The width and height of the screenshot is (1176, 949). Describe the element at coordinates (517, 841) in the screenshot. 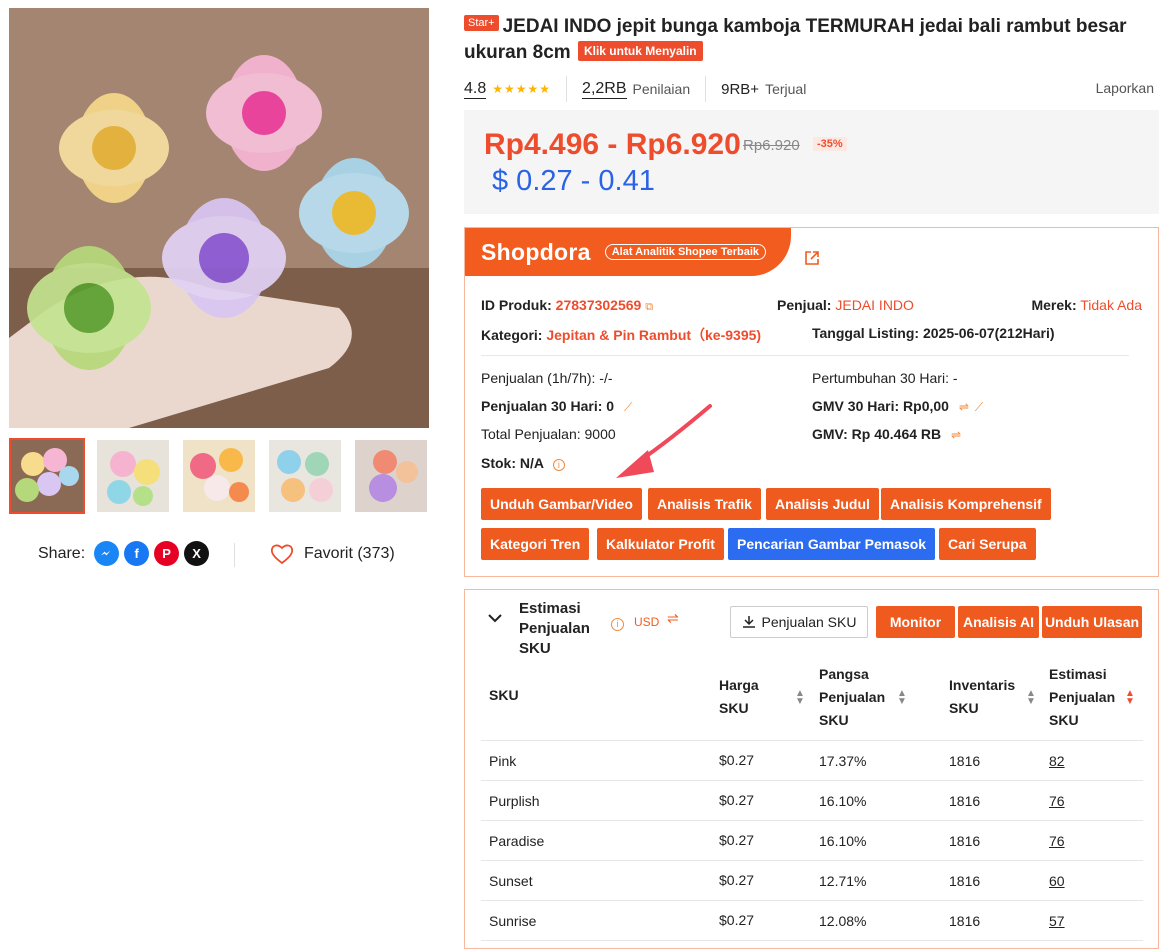

I see `sku-name: Paradise` at that location.